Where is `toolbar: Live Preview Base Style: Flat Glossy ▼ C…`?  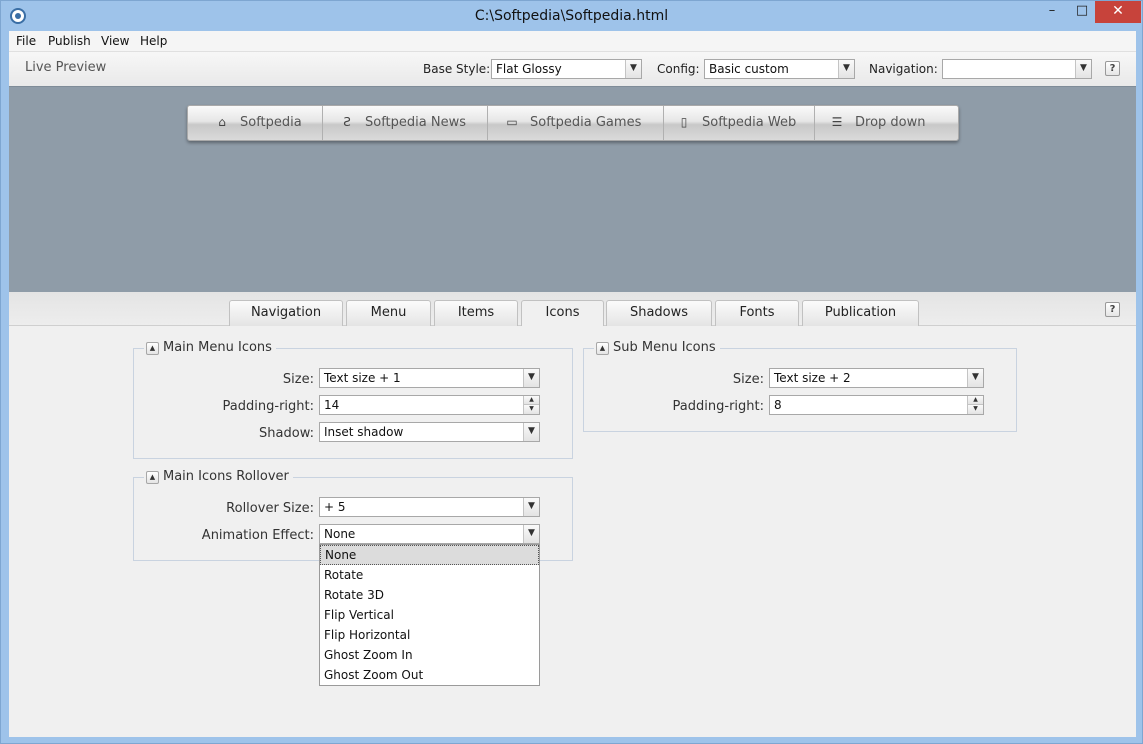
toolbar: Live Preview Base Style: Flat Glossy ▼ C… is located at coordinates (572, 69).